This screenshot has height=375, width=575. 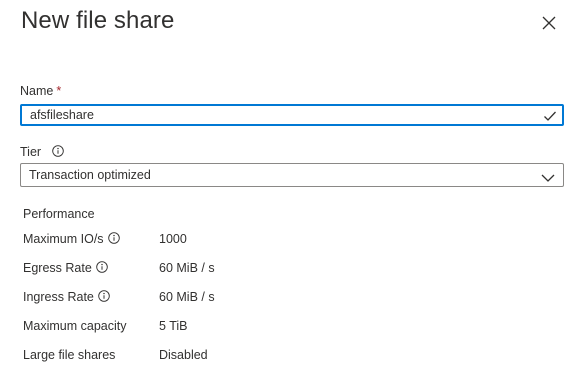 What do you see at coordinates (173, 239) in the screenshot?
I see `max-iops-value: 1000` at bounding box center [173, 239].